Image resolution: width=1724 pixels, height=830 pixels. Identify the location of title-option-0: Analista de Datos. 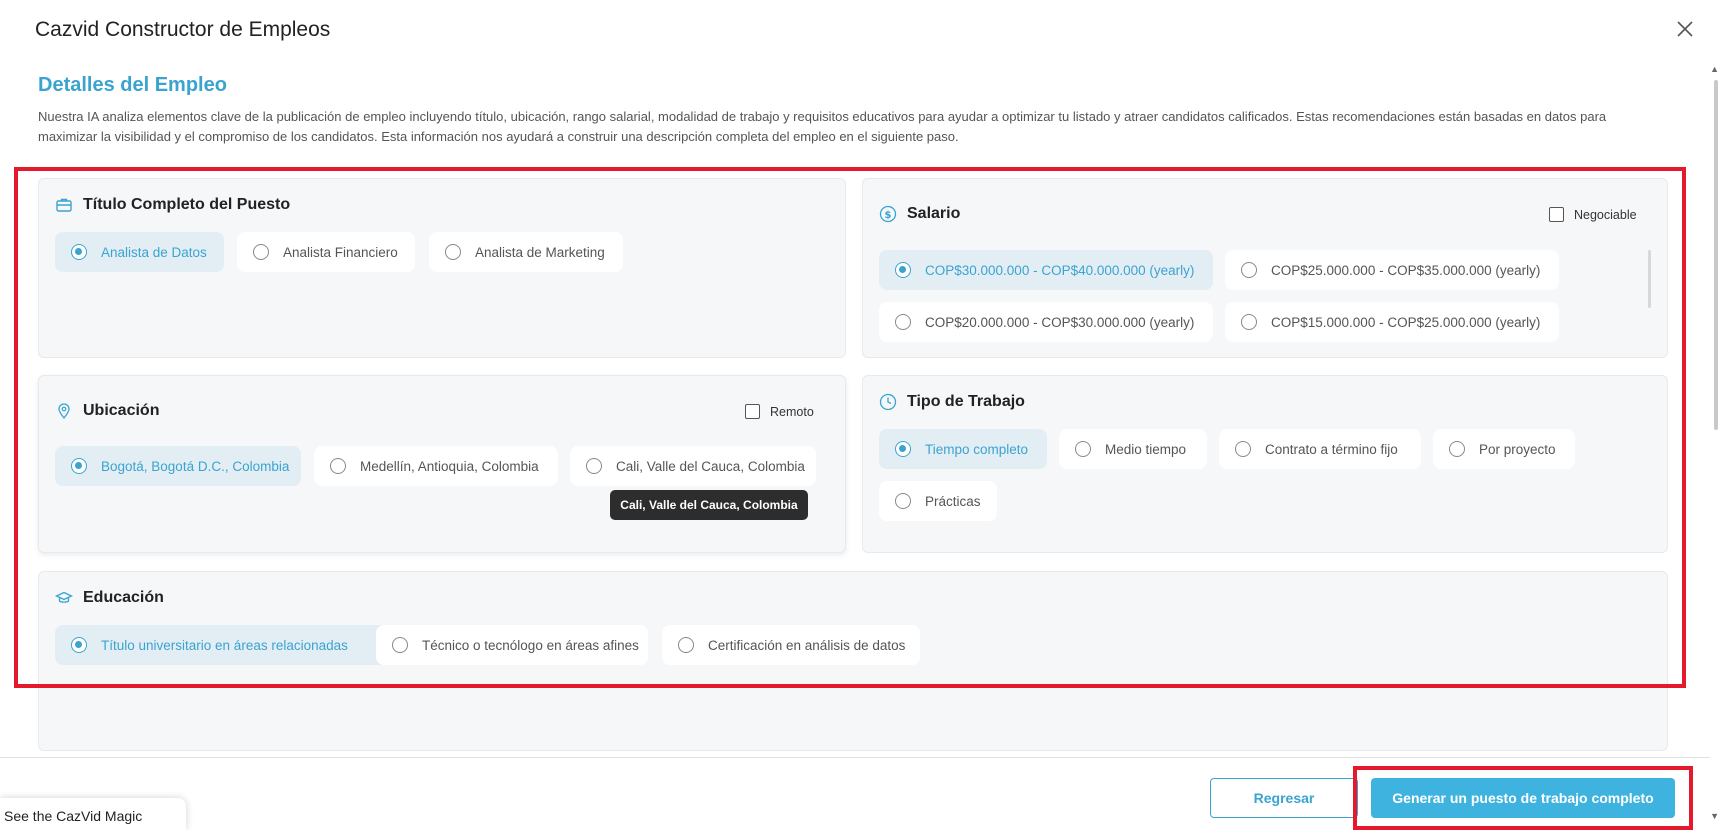
(139, 252).